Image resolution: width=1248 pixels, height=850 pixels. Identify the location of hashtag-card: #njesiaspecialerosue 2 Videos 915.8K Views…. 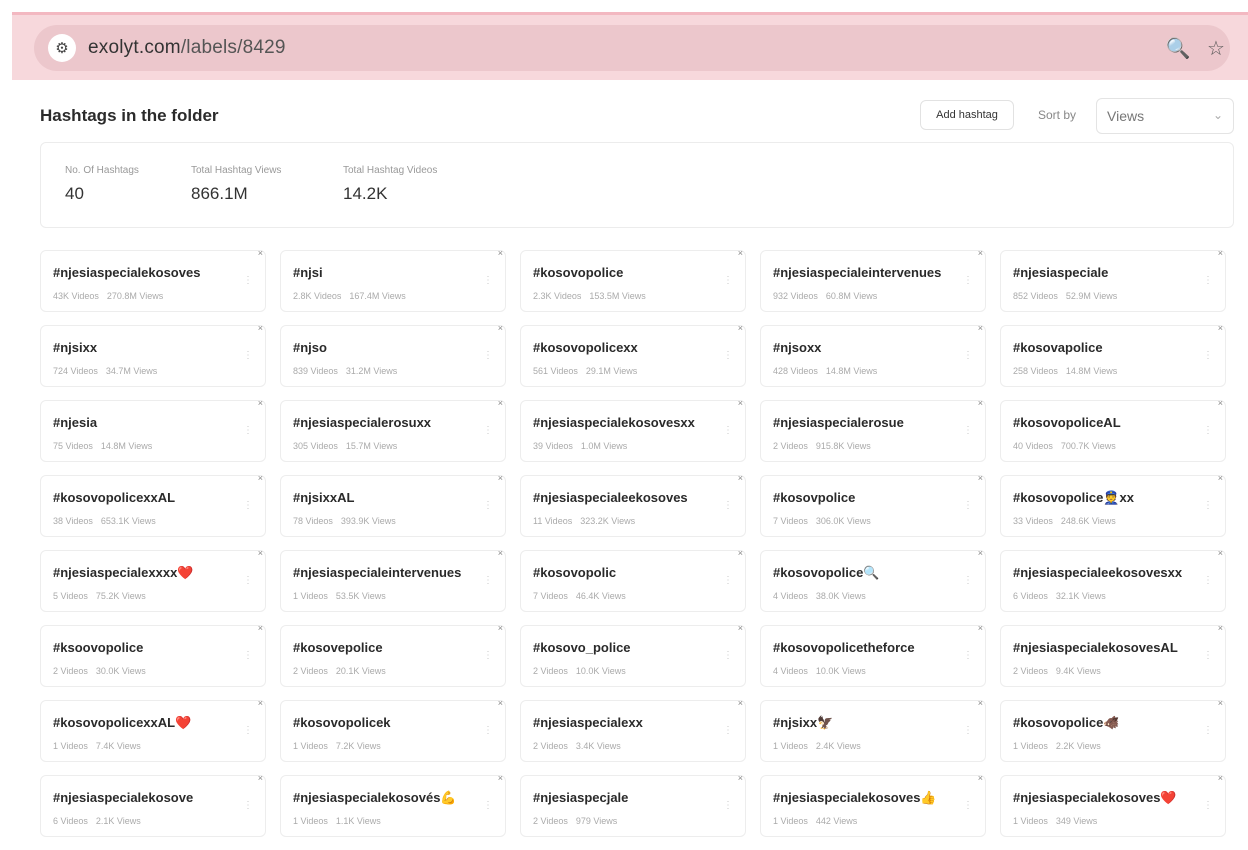
(873, 430).